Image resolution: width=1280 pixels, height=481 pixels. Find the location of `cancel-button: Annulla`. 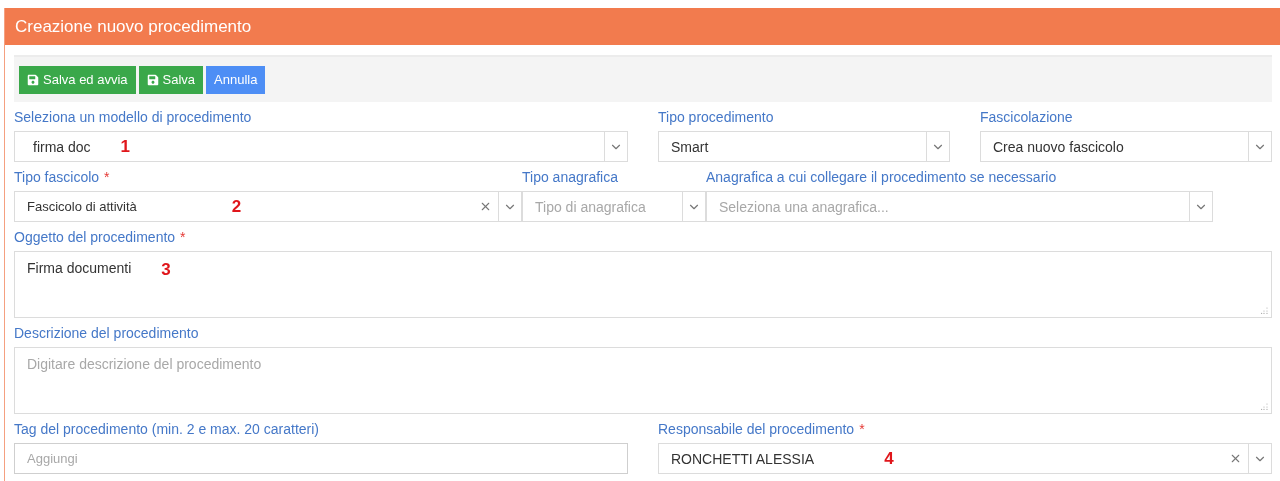

cancel-button: Annulla is located at coordinates (236, 79).